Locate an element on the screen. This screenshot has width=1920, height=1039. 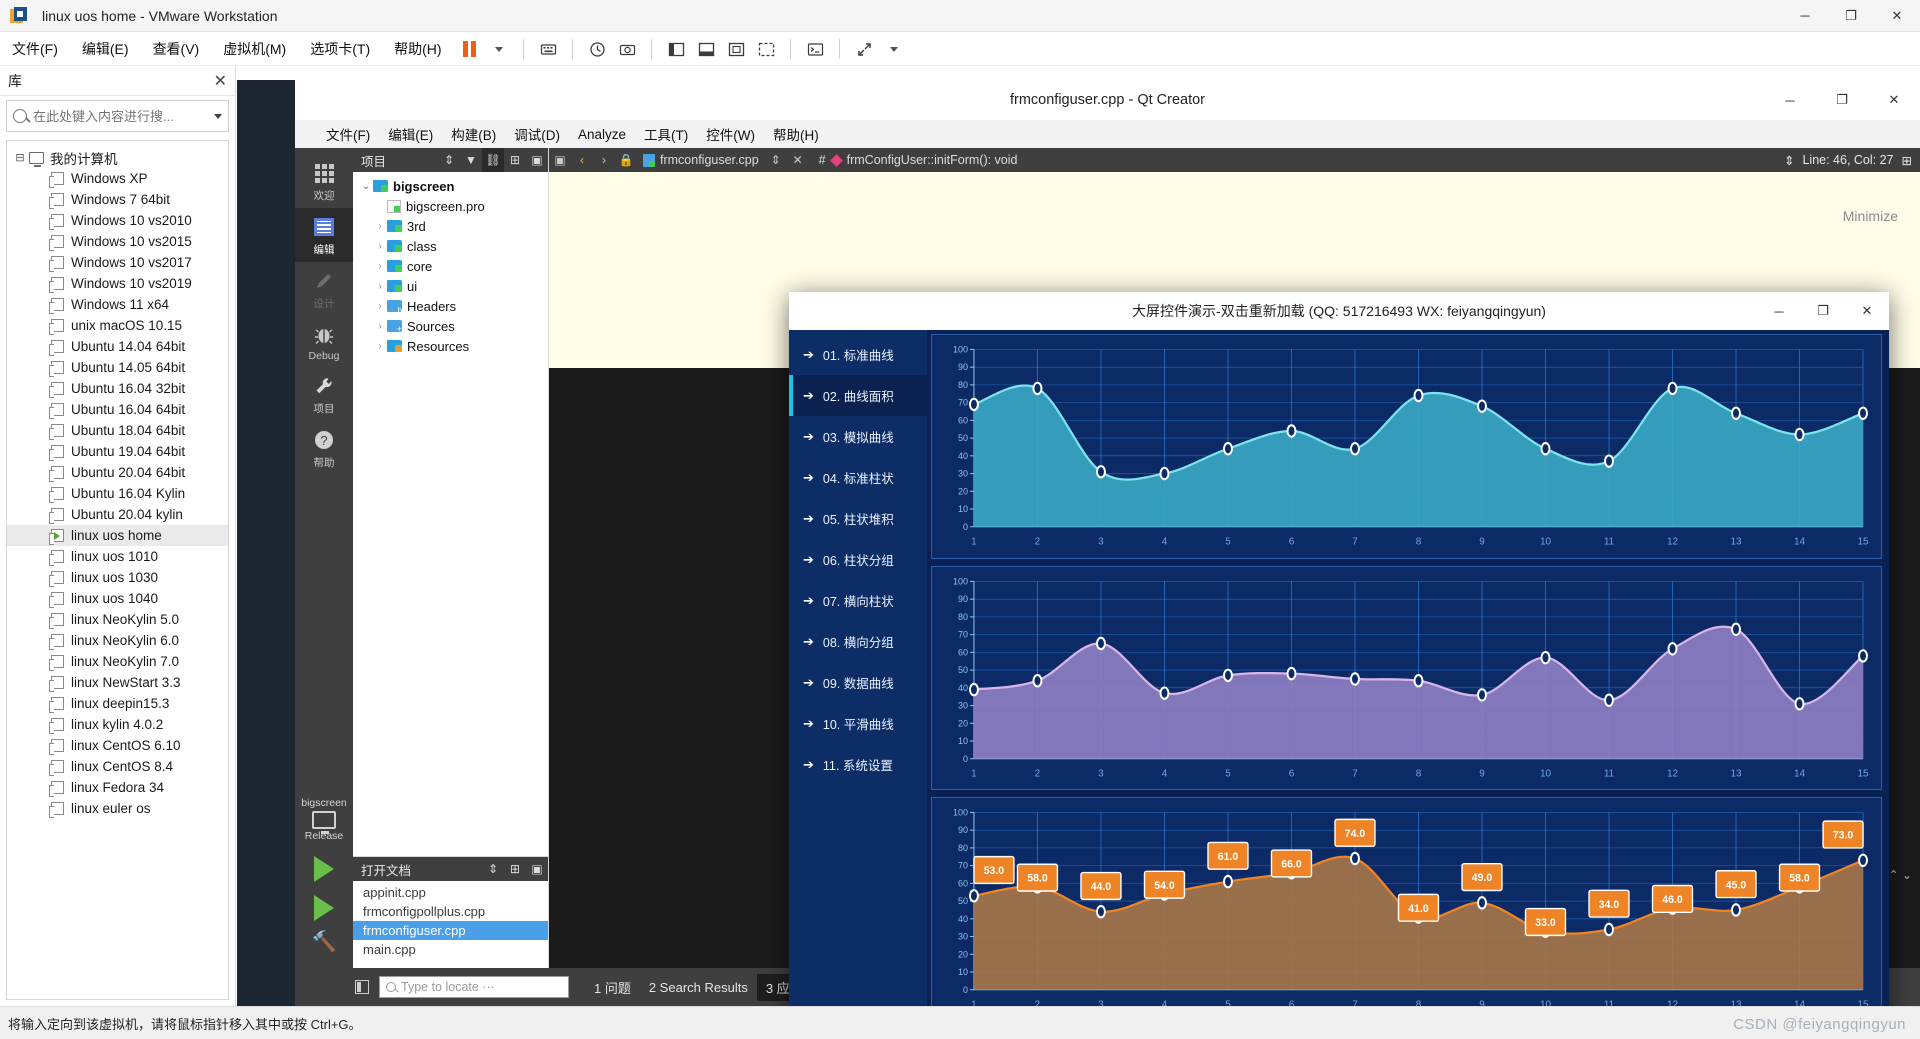
library-vm-item: linux uos 1040 is located at coordinates (117, 598).